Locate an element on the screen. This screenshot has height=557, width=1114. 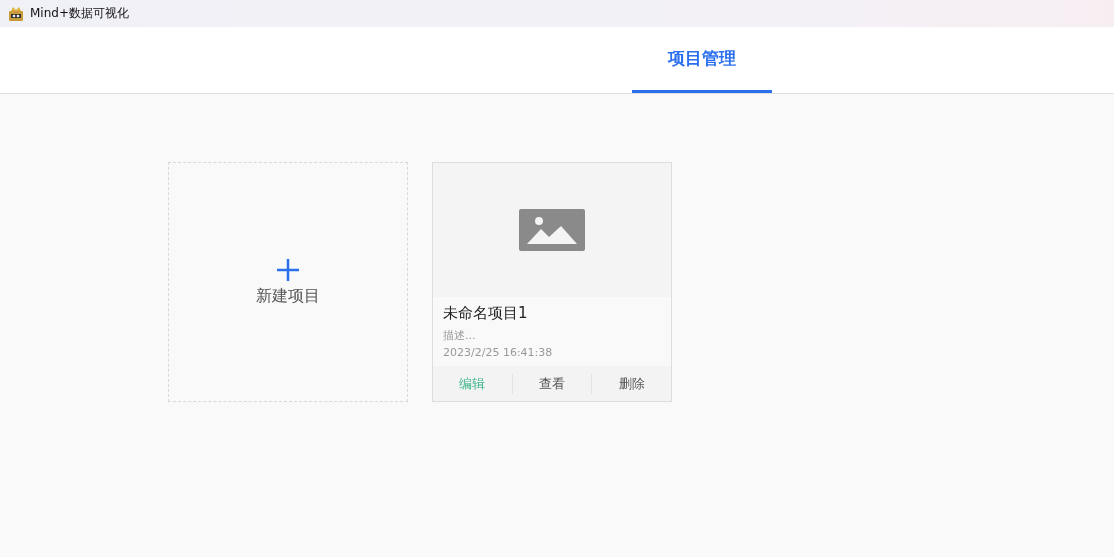
tab: 项目管理 is located at coordinates (702, 60).